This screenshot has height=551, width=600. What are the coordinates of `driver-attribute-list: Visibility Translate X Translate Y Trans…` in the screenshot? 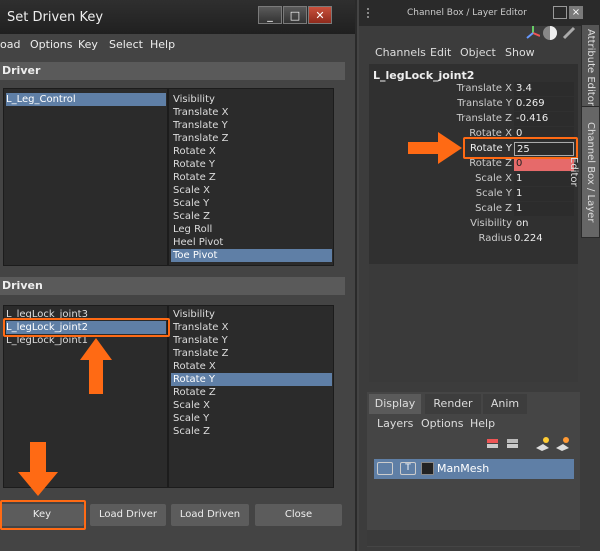 It's located at (251, 177).